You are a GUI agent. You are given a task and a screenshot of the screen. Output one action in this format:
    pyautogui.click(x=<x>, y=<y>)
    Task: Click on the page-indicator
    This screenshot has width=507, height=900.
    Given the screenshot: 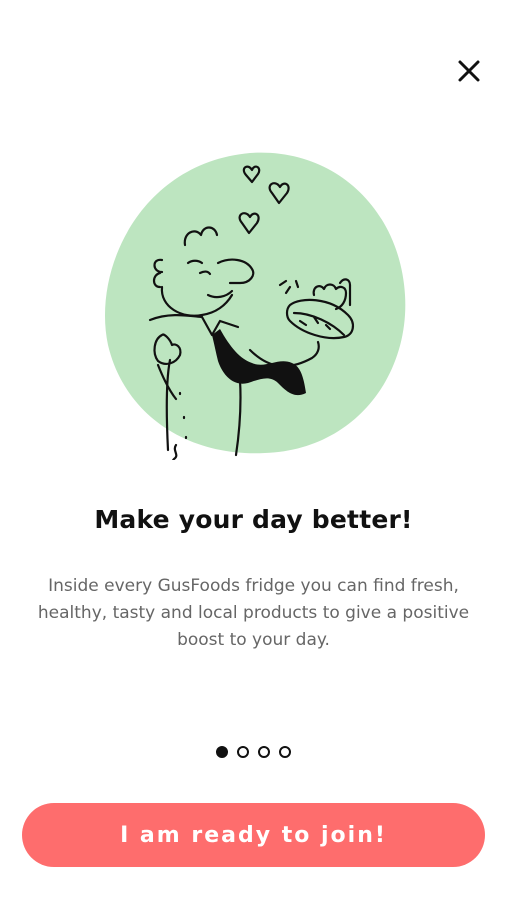 What is the action you would take?
    pyautogui.click(x=253, y=752)
    